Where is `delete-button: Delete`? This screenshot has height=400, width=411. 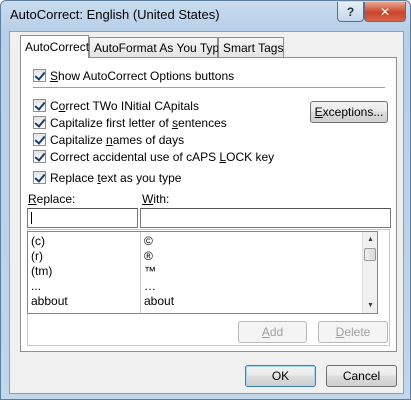
delete-button: Delete is located at coordinates (353, 332).